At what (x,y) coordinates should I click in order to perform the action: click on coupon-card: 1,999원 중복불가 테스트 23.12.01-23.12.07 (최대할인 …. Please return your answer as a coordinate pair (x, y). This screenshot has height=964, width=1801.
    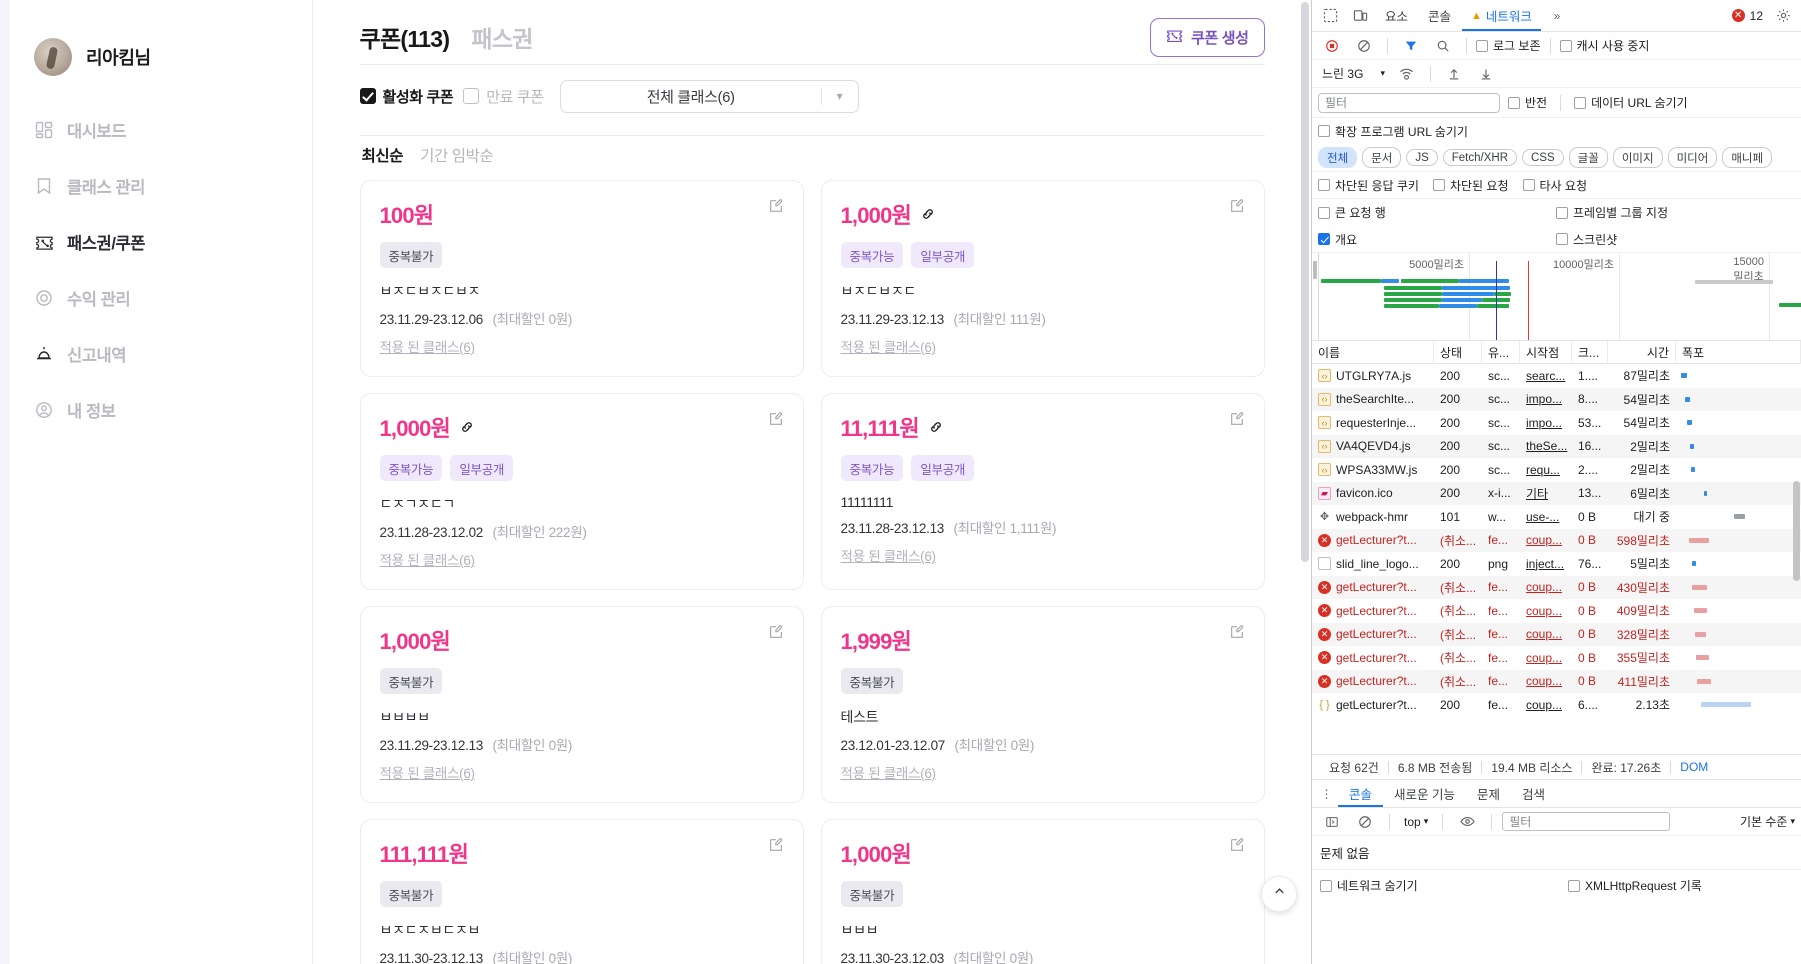
    Looking at the image, I should click on (1042, 704).